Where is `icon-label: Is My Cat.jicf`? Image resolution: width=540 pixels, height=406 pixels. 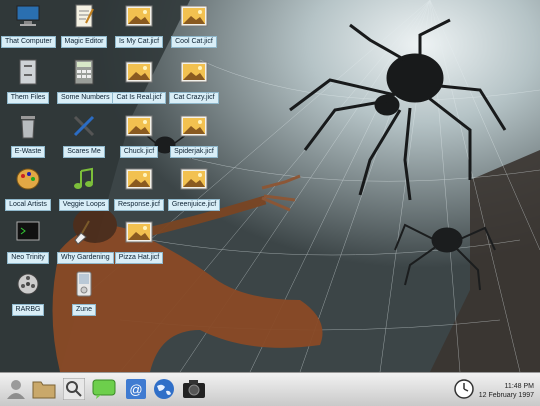
icon-label: Is My Cat.jicf is located at coordinates (139, 42).